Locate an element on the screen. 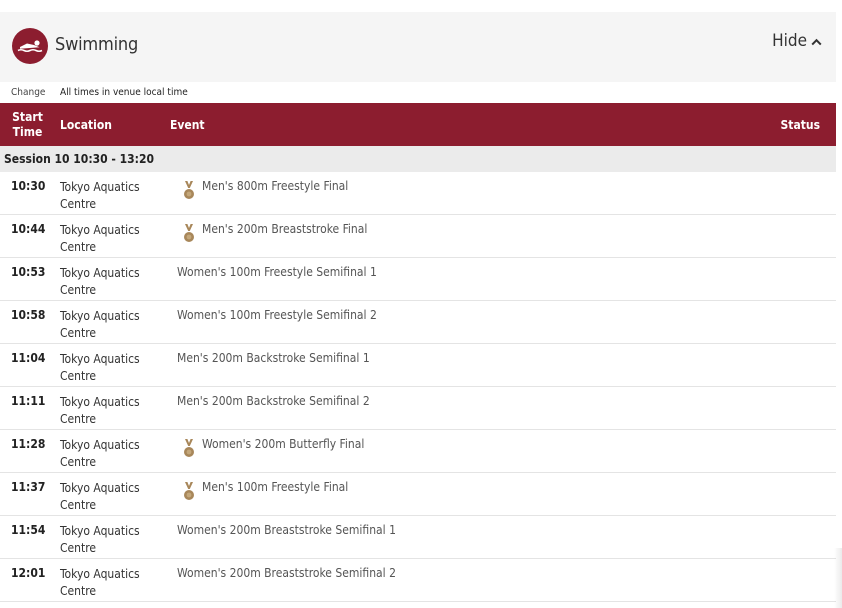 The height and width of the screenshot is (608, 842). event-name: Men's 200m Backstroke Semifinal 2 is located at coordinates (273, 401).